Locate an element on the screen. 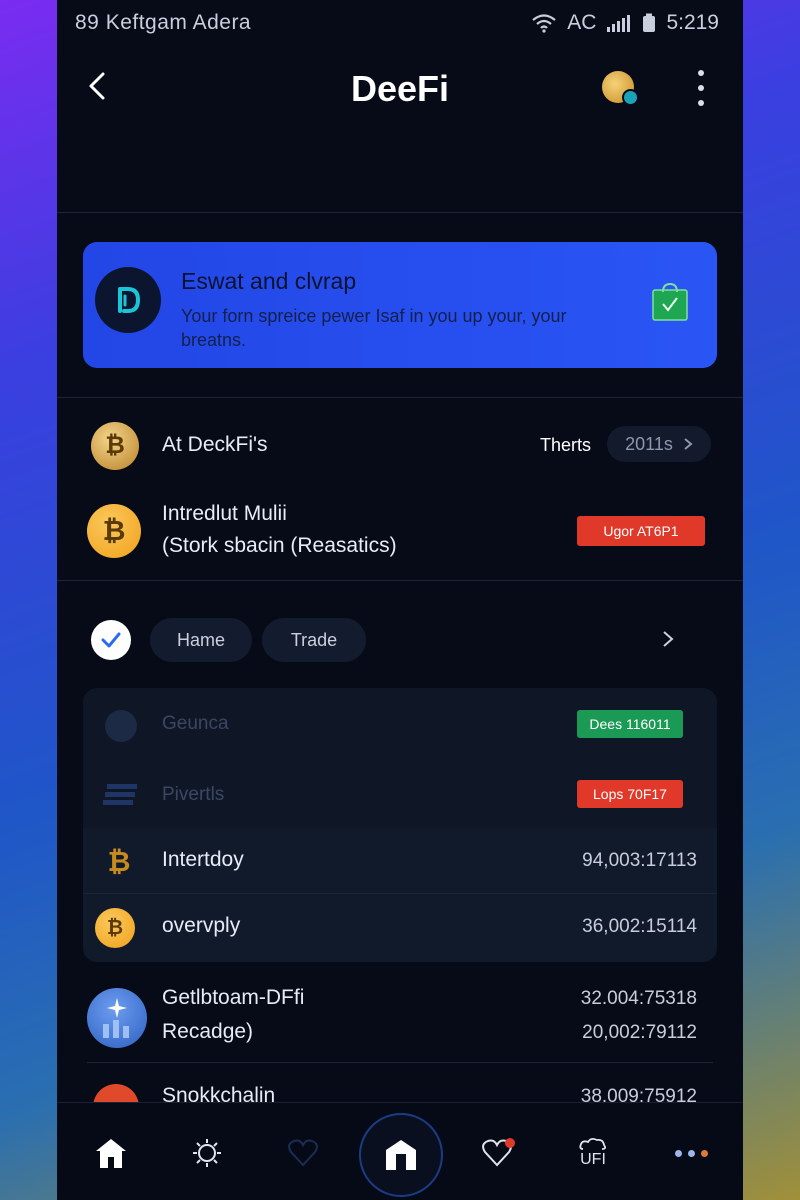 The height and width of the screenshot is (1200, 800). status-right: AC 5:219 is located at coordinates (625, 23).